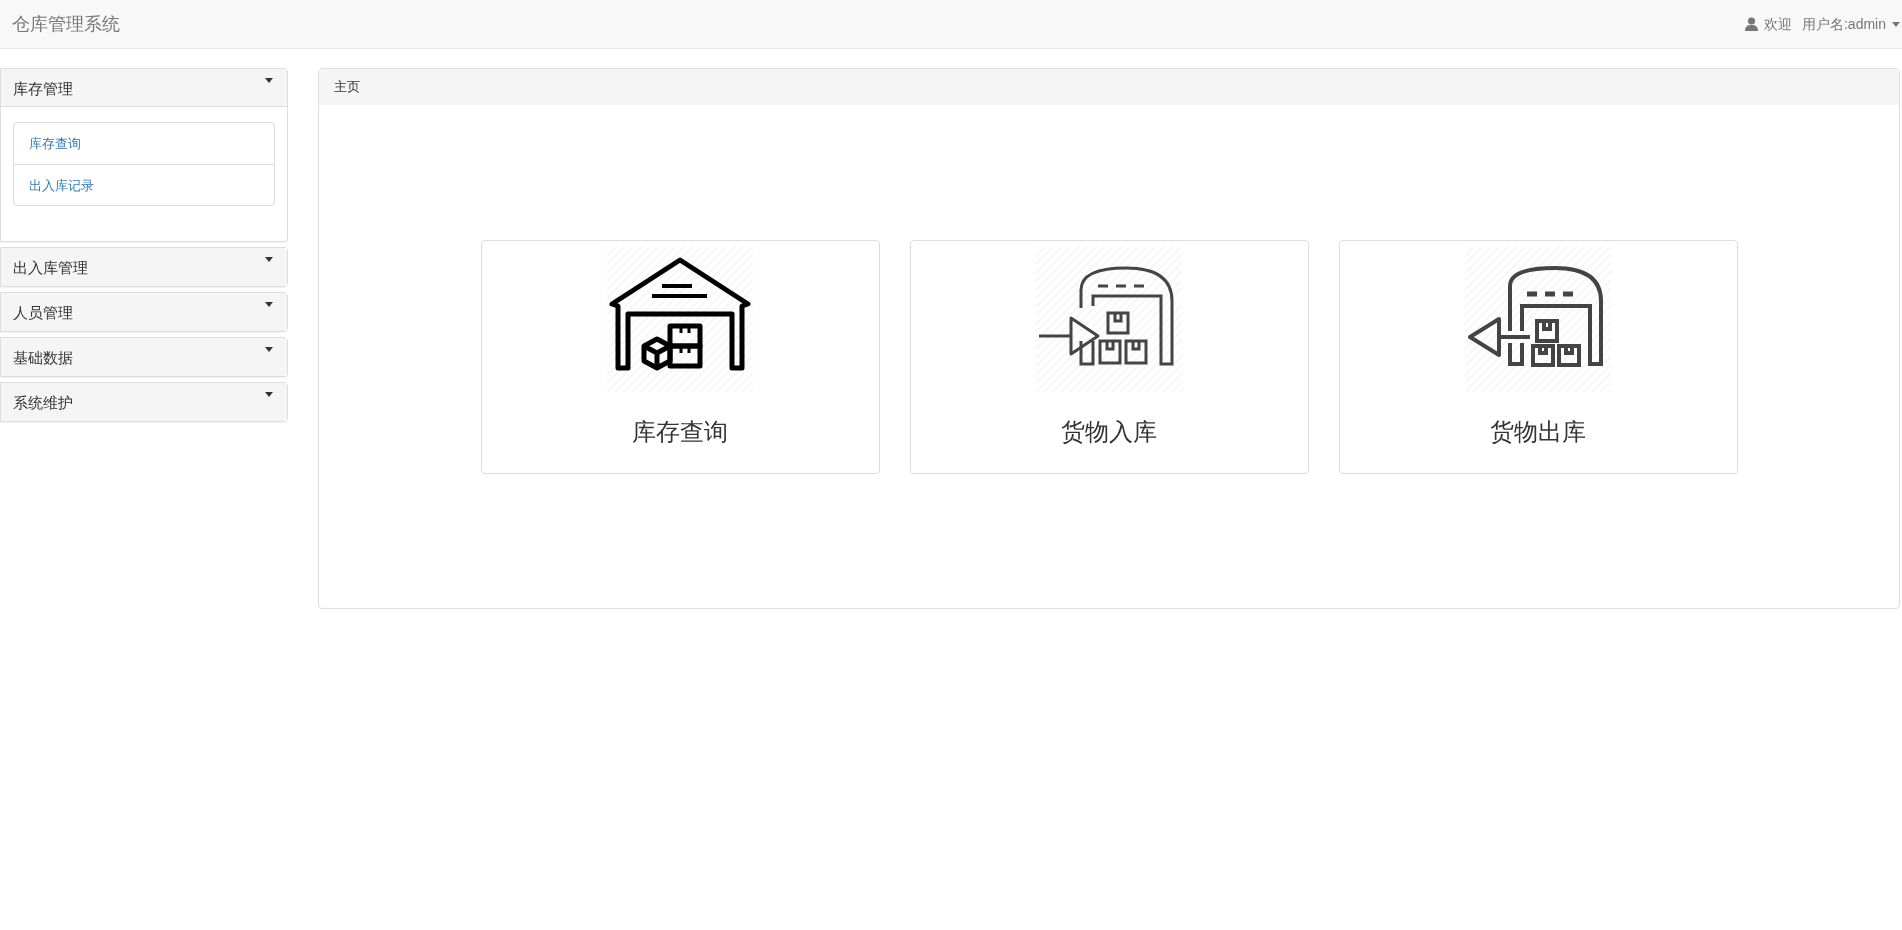 This screenshot has height=930, width=1902. I want to click on user-menu: 欢迎 用户名:admin, so click(1822, 24).